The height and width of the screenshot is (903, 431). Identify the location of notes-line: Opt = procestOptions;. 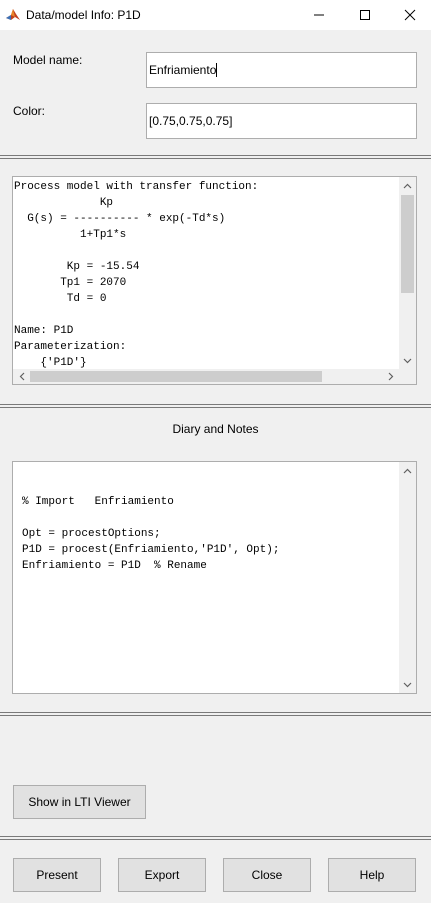
(91, 534).